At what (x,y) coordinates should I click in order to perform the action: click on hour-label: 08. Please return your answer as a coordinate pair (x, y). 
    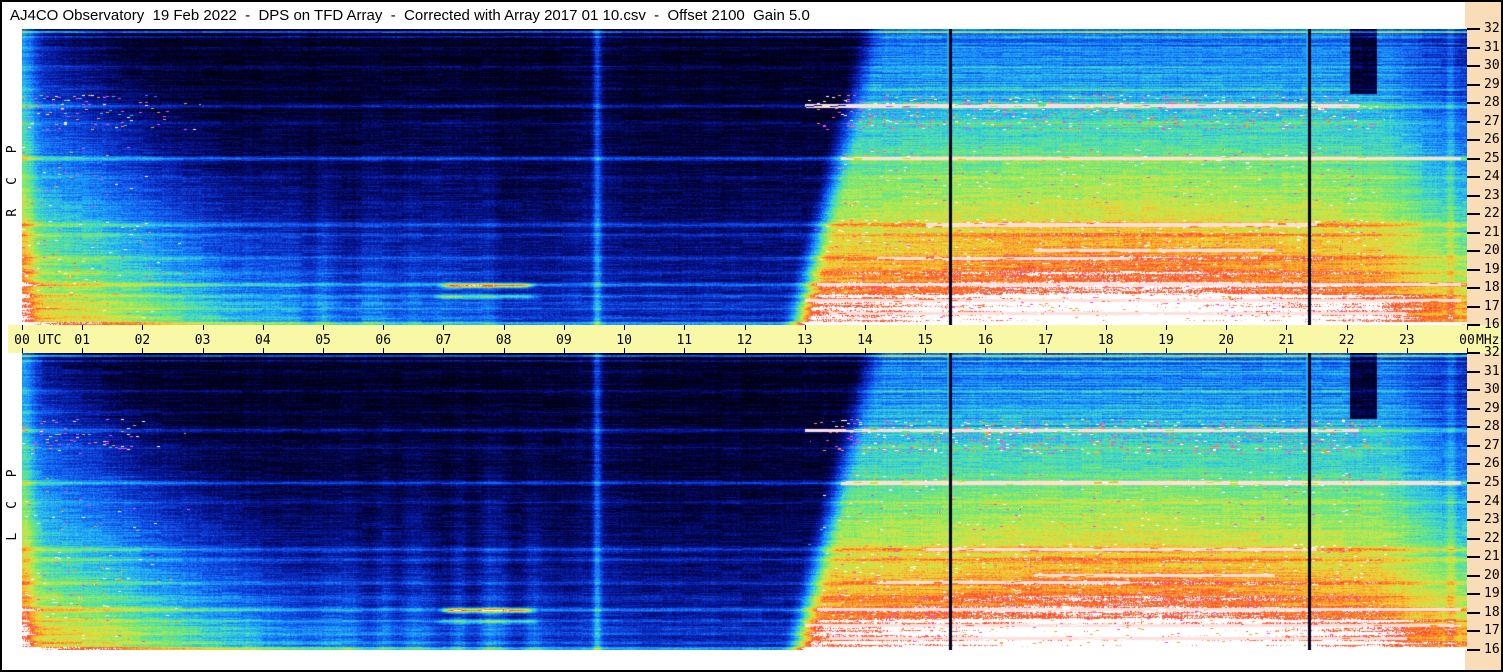
    Looking at the image, I should click on (503, 340).